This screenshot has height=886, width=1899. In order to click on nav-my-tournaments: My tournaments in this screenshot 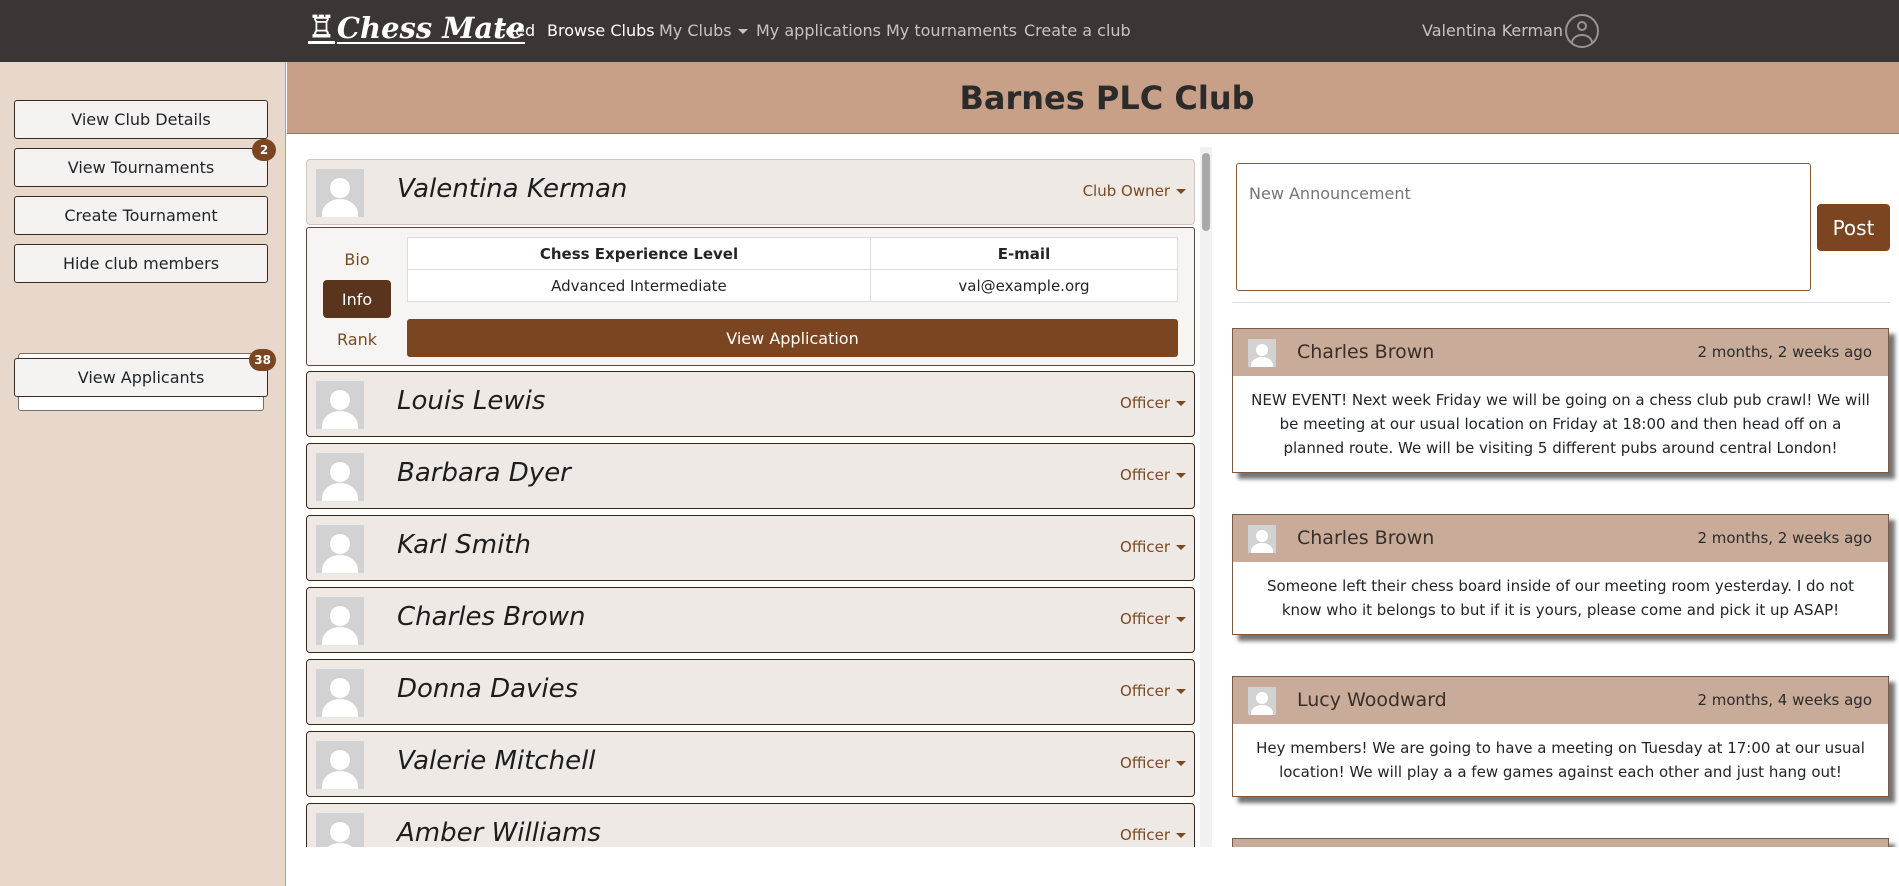, I will do `click(951, 30)`.